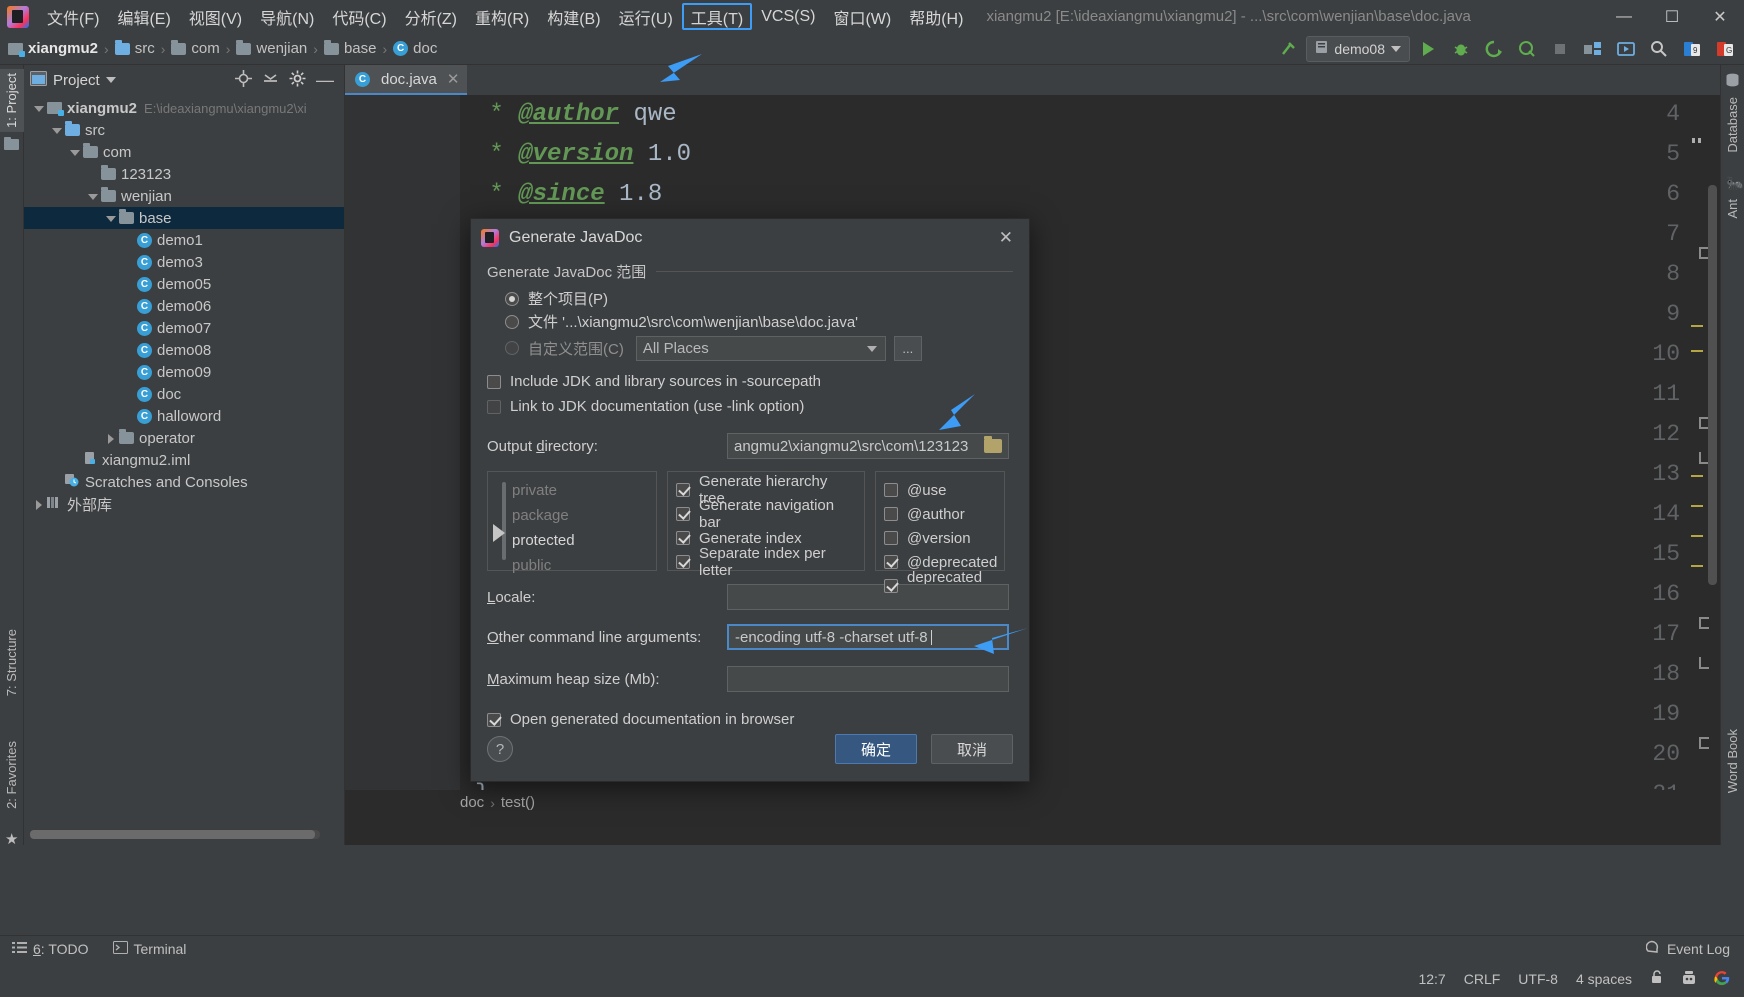 Image resolution: width=1744 pixels, height=997 pixels. What do you see at coordinates (195, 48) in the screenshot?
I see `breadcrumb-item-com: com` at bounding box center [195, 48].